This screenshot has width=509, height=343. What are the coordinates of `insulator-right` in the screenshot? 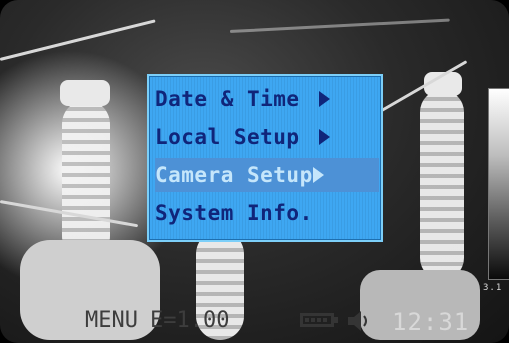 It's located at (442, 185).